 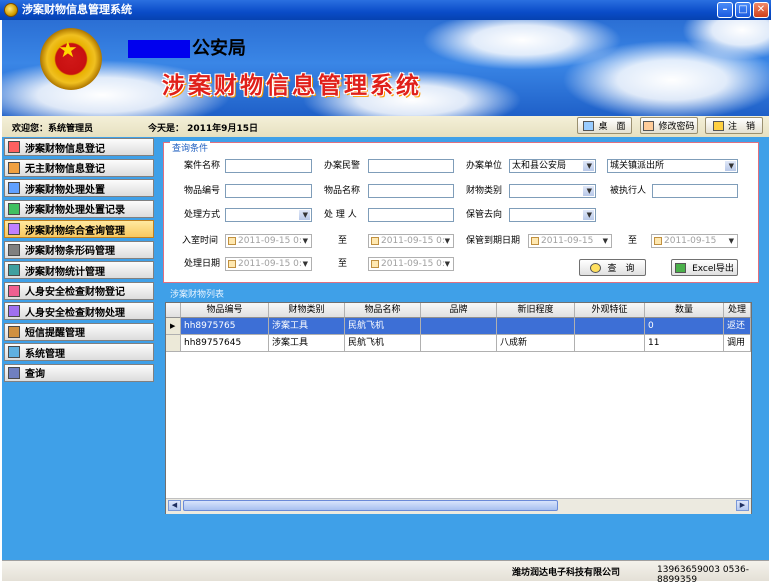 I want to click on table-cell: 0, so click(x=684, y=326).